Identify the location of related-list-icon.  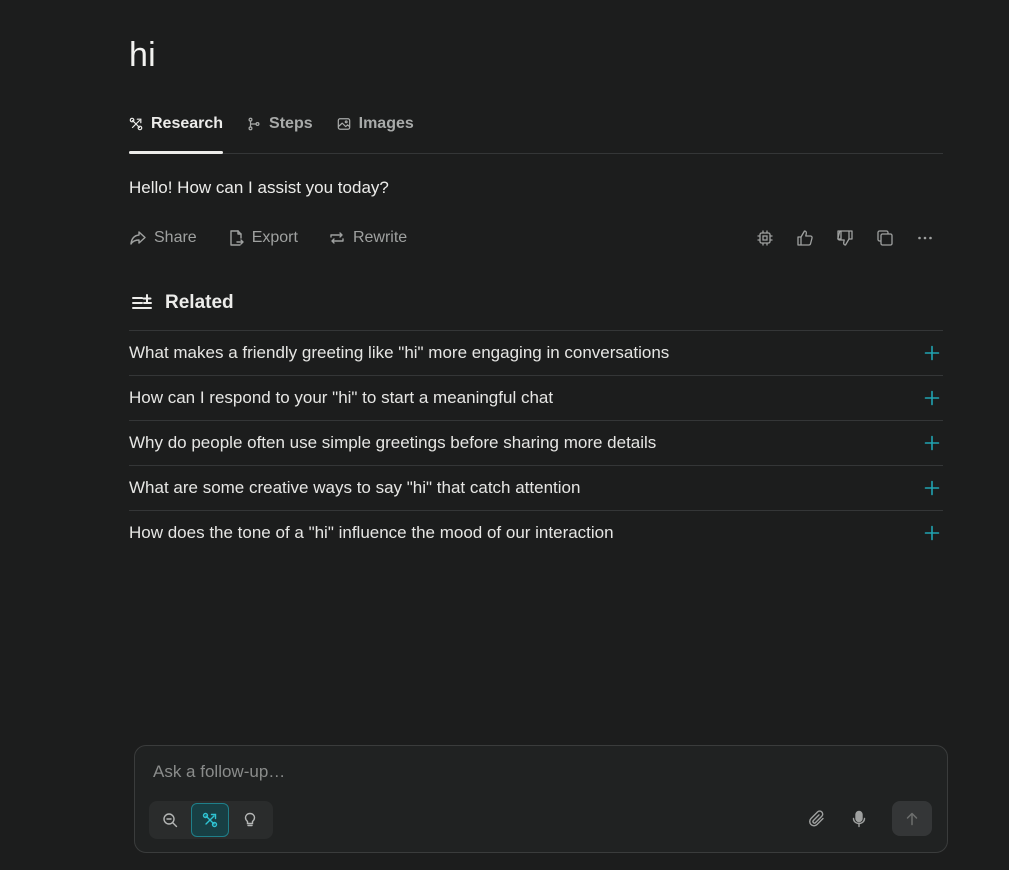
(142, 303).